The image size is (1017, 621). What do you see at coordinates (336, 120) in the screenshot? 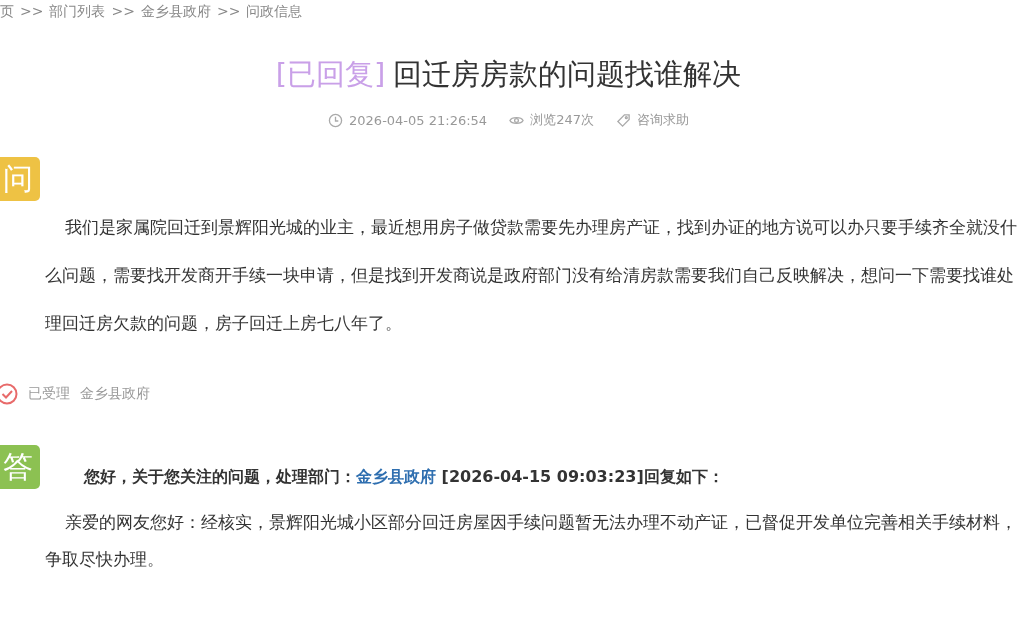
I see `clock-icon` at bounding box center [336, 120].